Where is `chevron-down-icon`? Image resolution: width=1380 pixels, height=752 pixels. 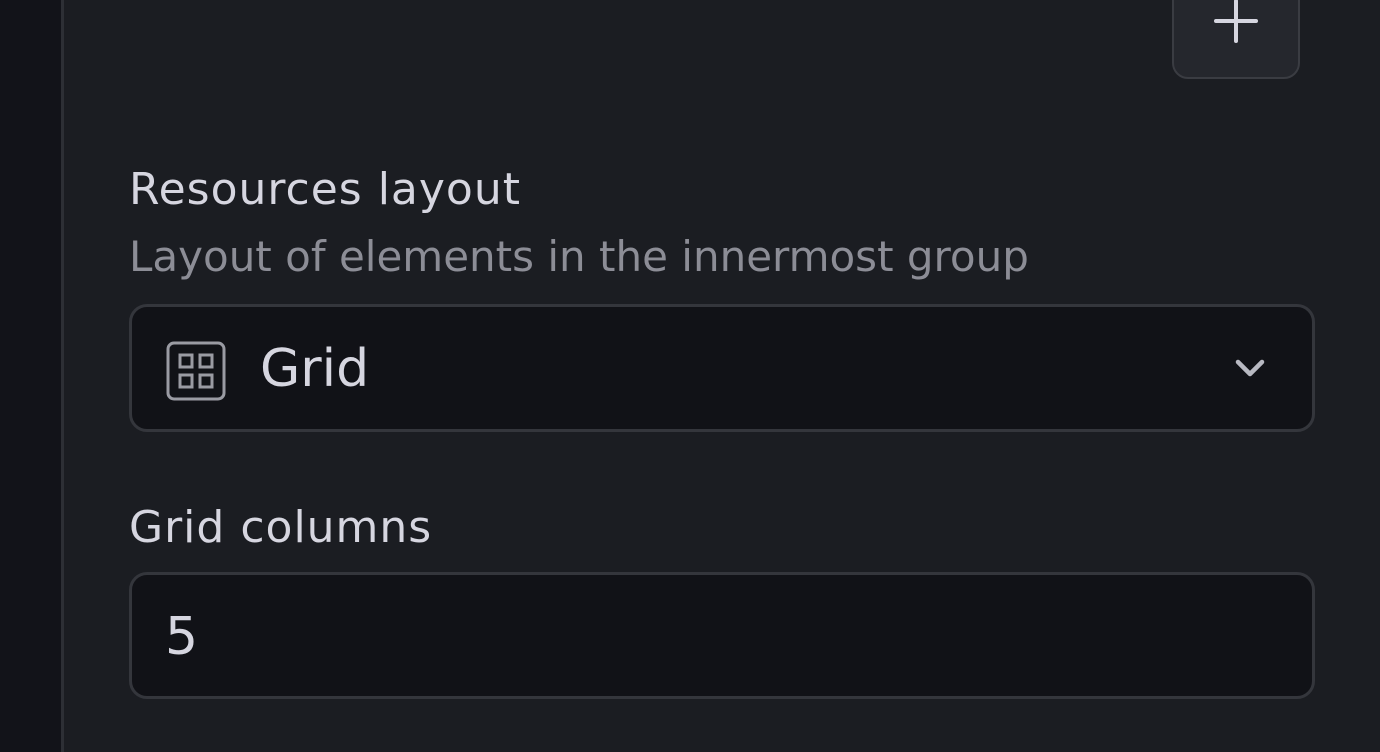
chevron-down-icon is located at coordinates (1250, 368).